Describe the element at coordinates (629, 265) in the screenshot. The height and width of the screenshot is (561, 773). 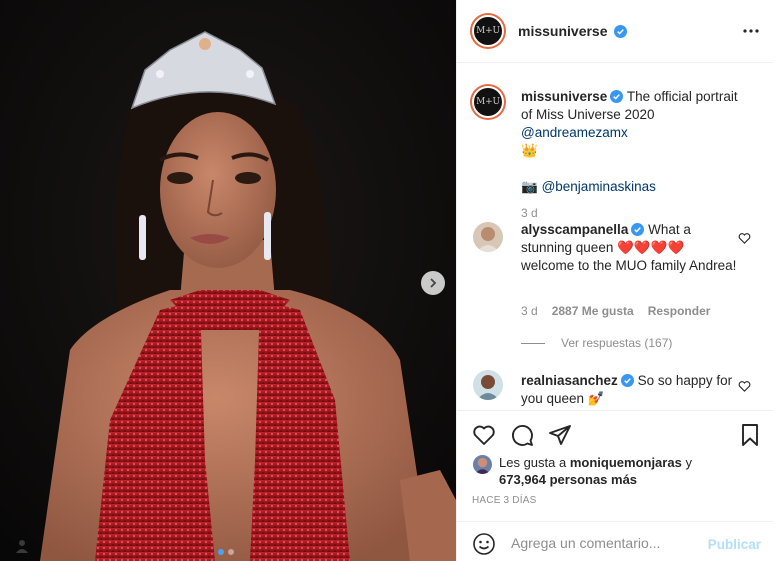
I see `comment-body-continued: welcome to the MUO family Andrea!` at that location.